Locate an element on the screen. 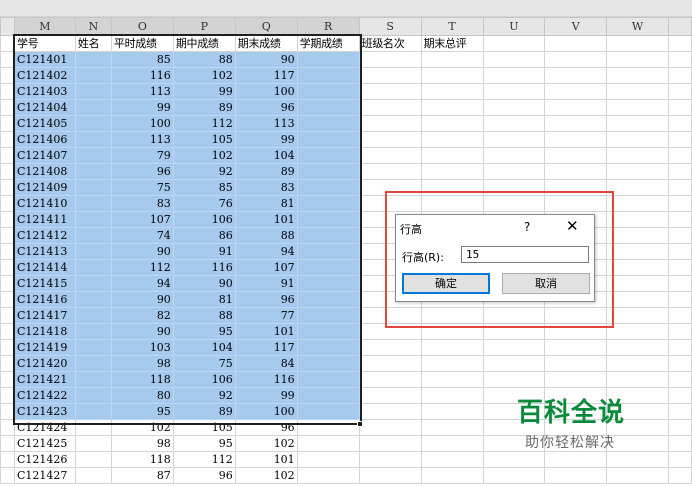  header-cell is located at coordinates (637, 43).